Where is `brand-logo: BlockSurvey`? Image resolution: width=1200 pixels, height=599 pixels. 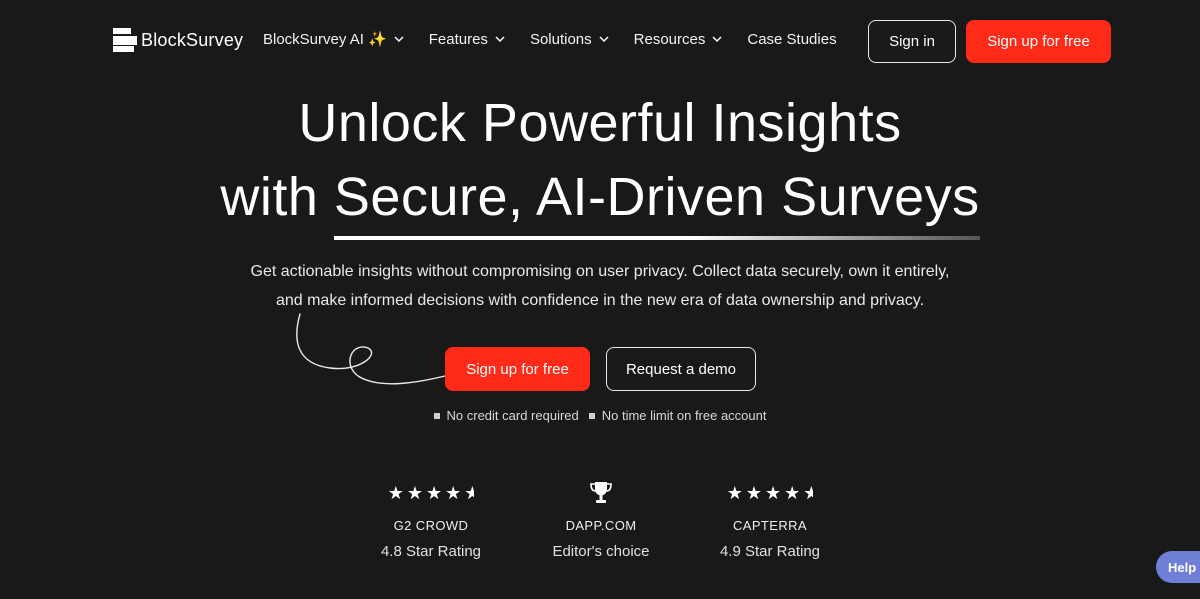
brand-logo: BlockSurvey is located at coordinates (178, 40).